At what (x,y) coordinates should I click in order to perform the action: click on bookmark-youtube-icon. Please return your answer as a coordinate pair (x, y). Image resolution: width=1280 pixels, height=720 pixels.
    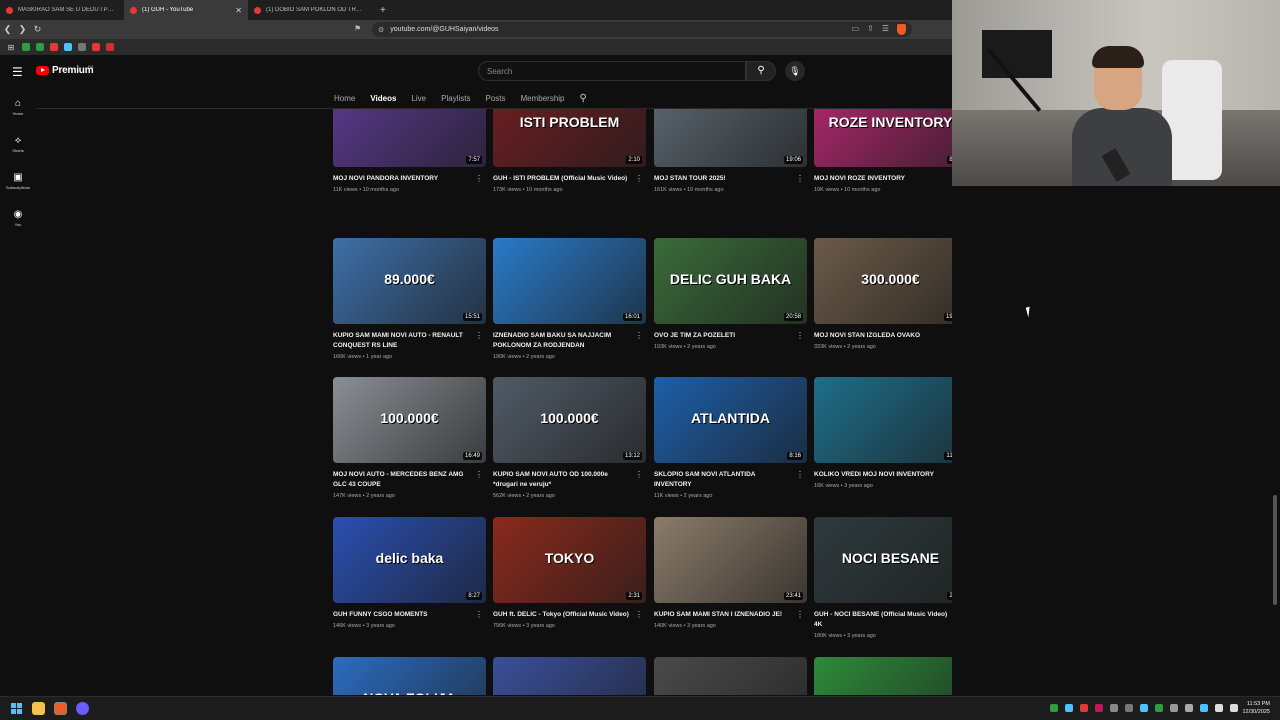
    Looking at the image, I should click on (96, 47).